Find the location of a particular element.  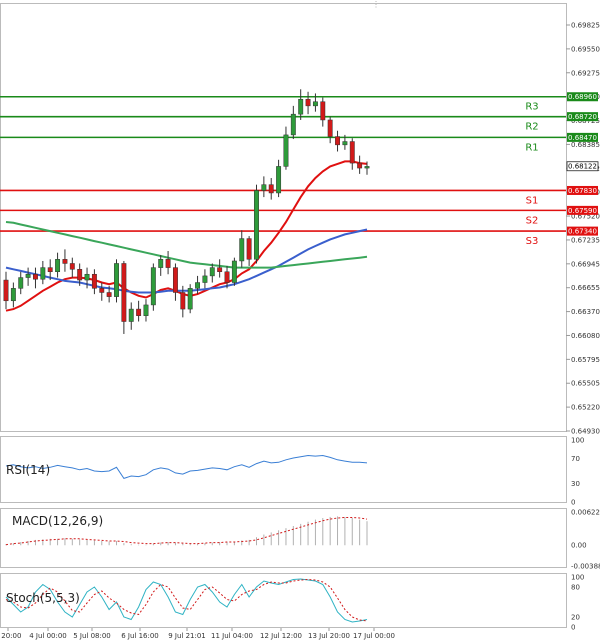

level-price-label: 0.67340 is located at coordinates (582, 232).